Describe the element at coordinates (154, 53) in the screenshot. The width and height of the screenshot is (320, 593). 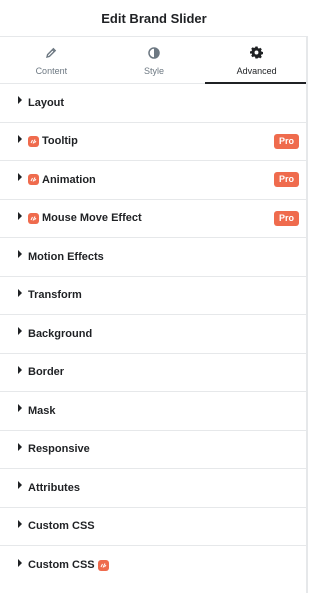
I see `half-circle-icon` at that location.